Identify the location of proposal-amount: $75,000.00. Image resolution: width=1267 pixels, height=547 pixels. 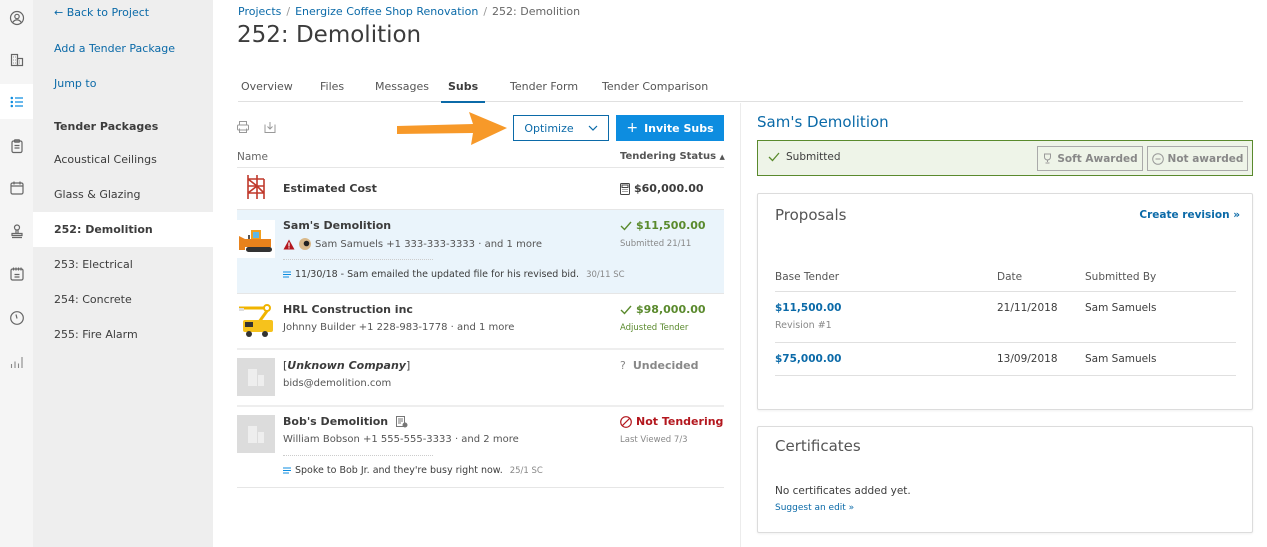
(808, 359).